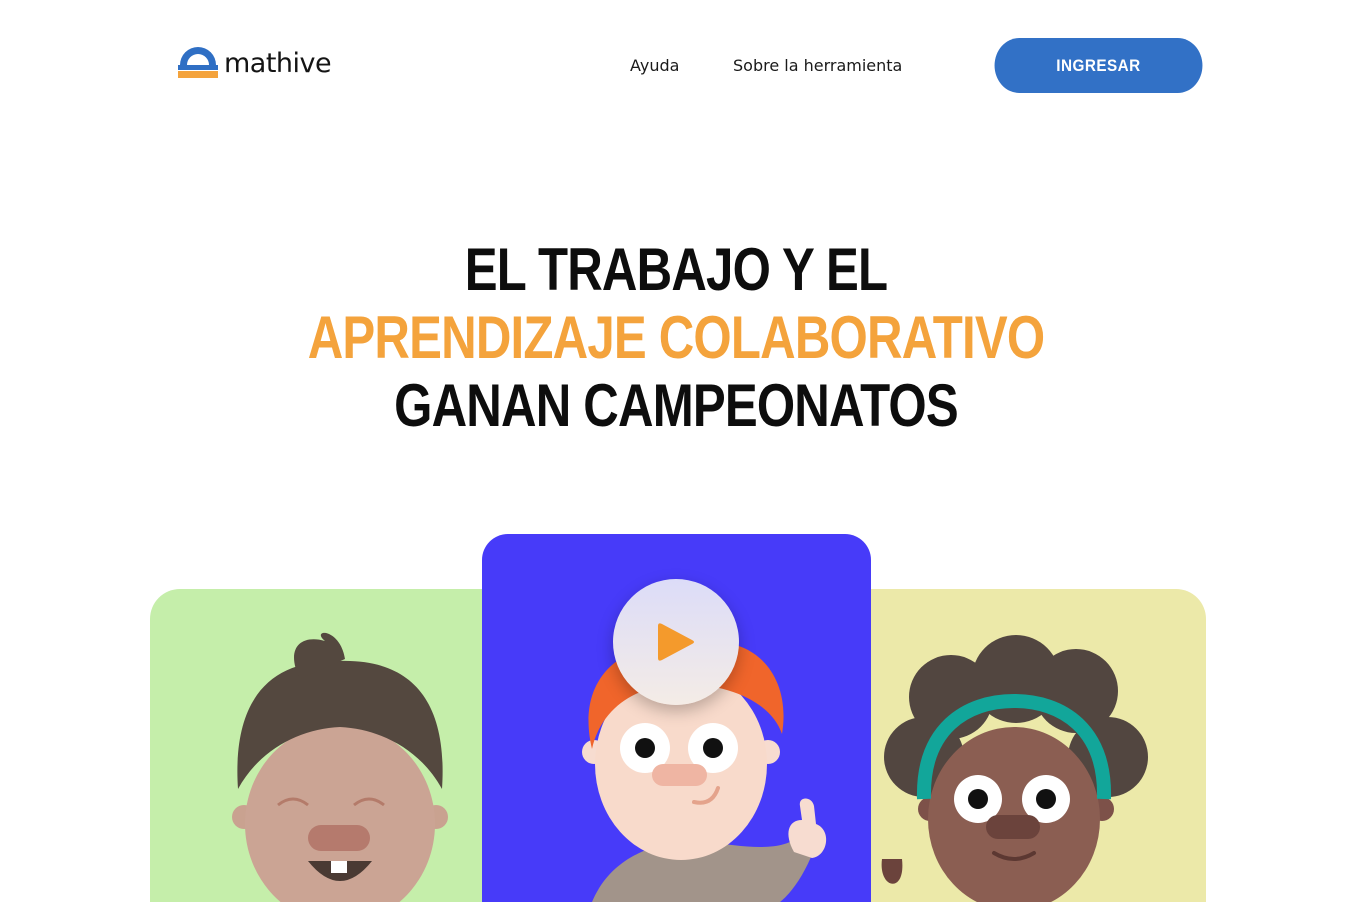  What do you see at coordinates (676, 405) in the screenshot?
I see `hero-title-part2: GANAN CAMPEONATOS` at bounding box center [676, 405].